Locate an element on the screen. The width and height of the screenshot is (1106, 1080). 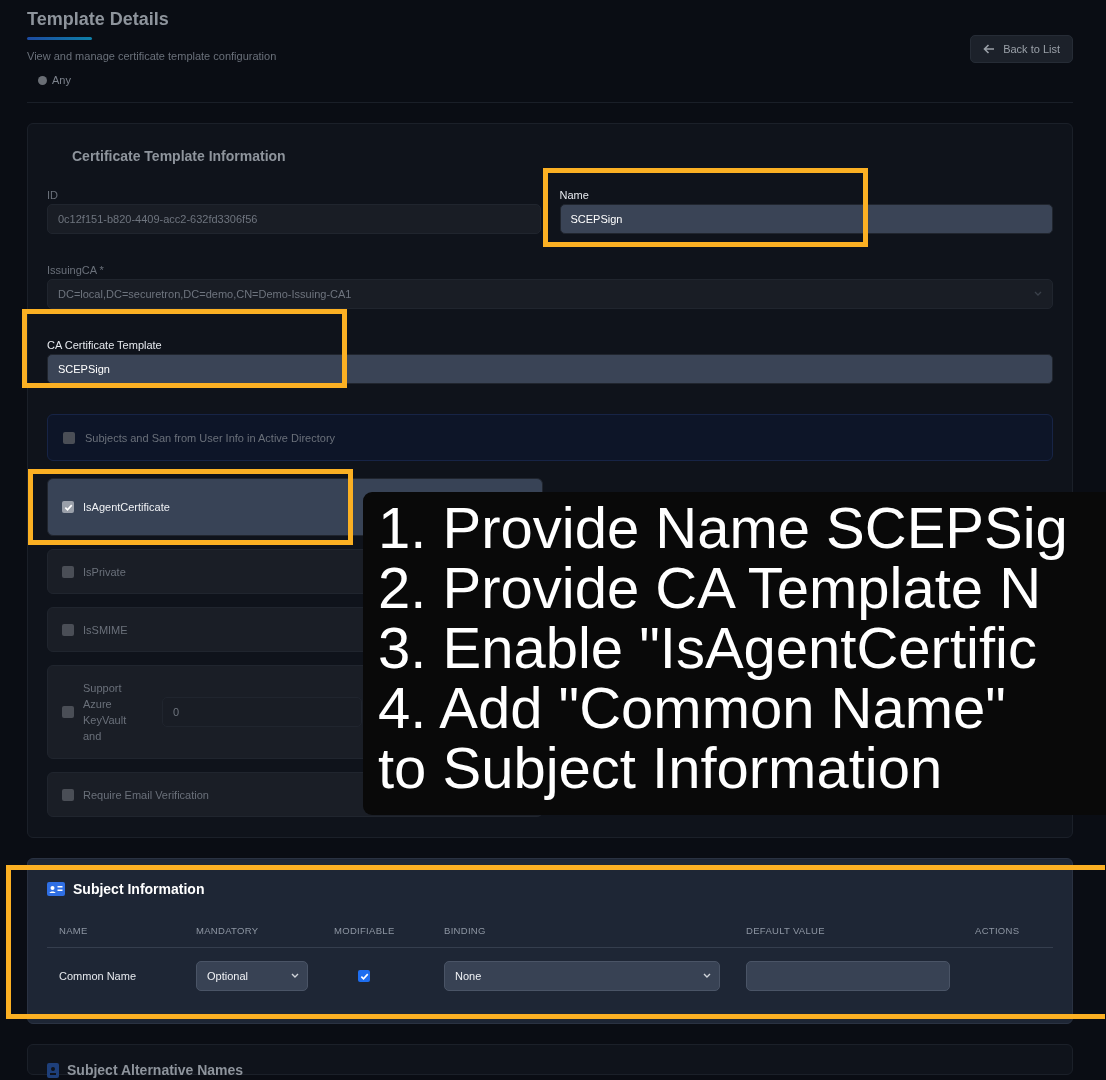
column-header: NAME is located at coordinates (115, 936).